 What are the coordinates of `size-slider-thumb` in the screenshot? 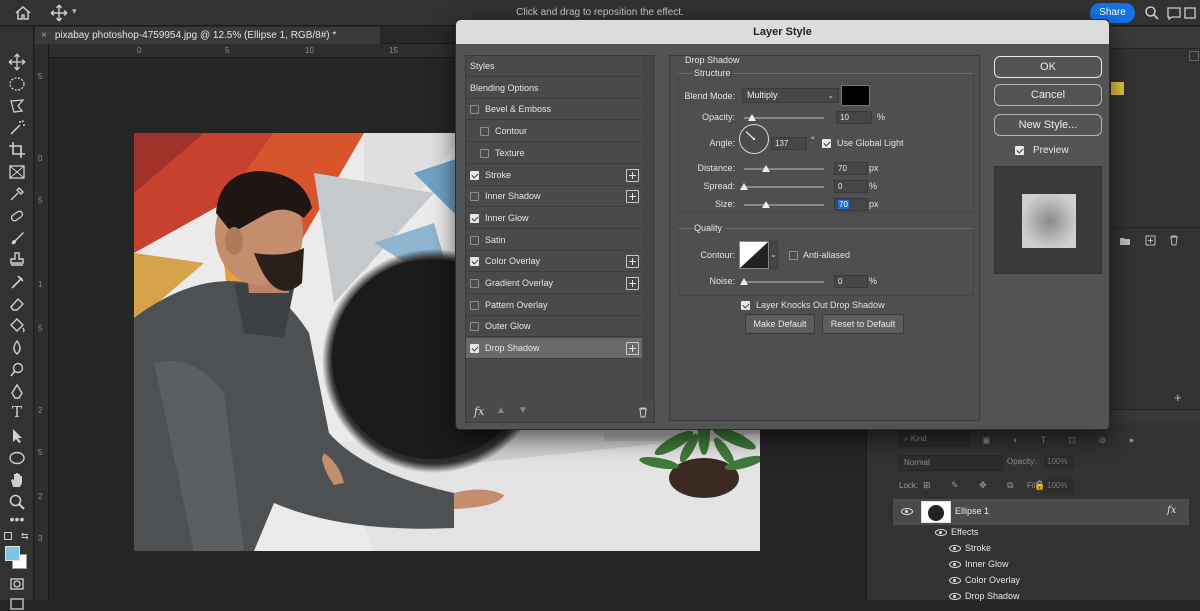 It's located at (766, 204).